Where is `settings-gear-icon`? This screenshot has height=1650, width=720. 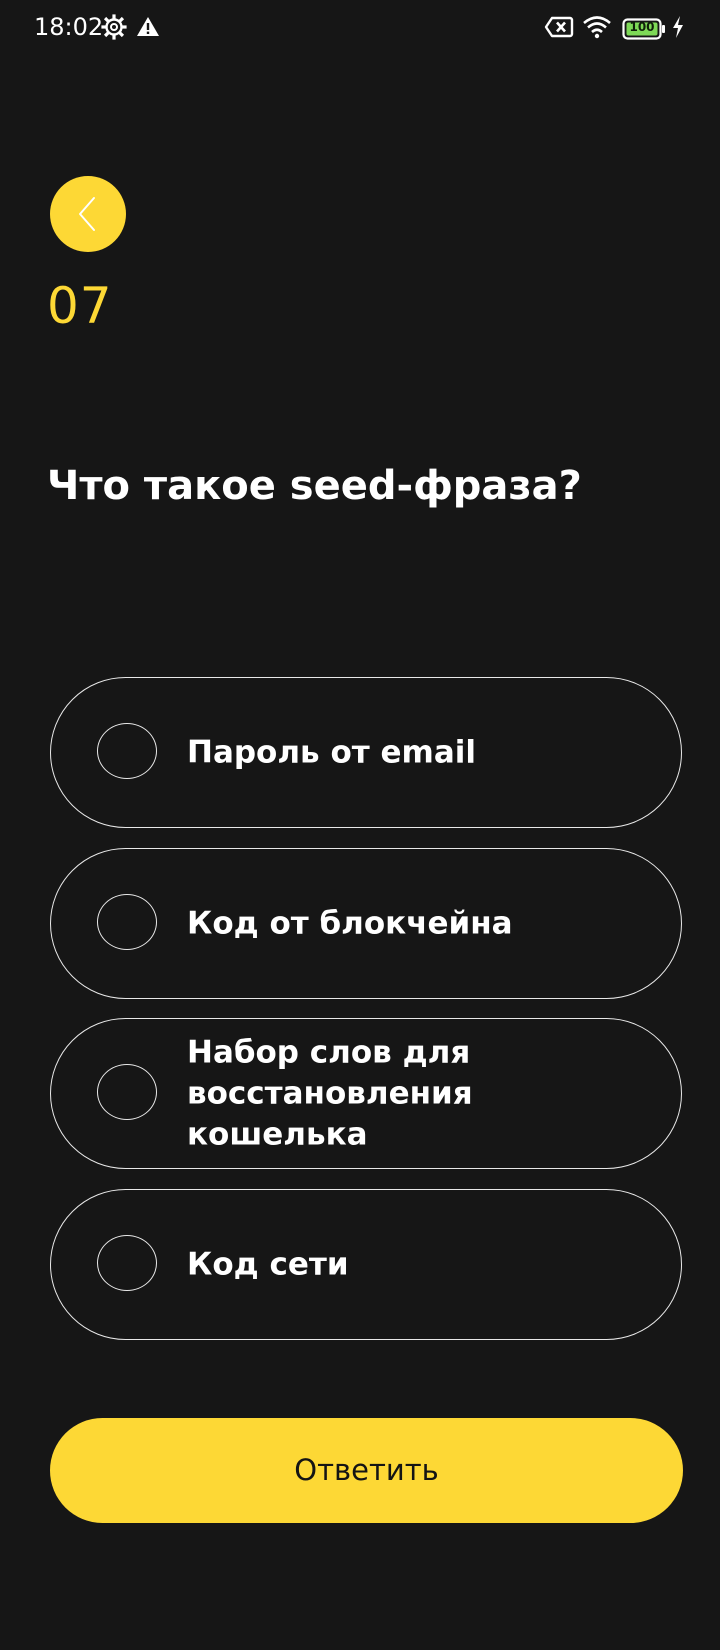 settings-gear-icon is located at coordinates (114, 27).